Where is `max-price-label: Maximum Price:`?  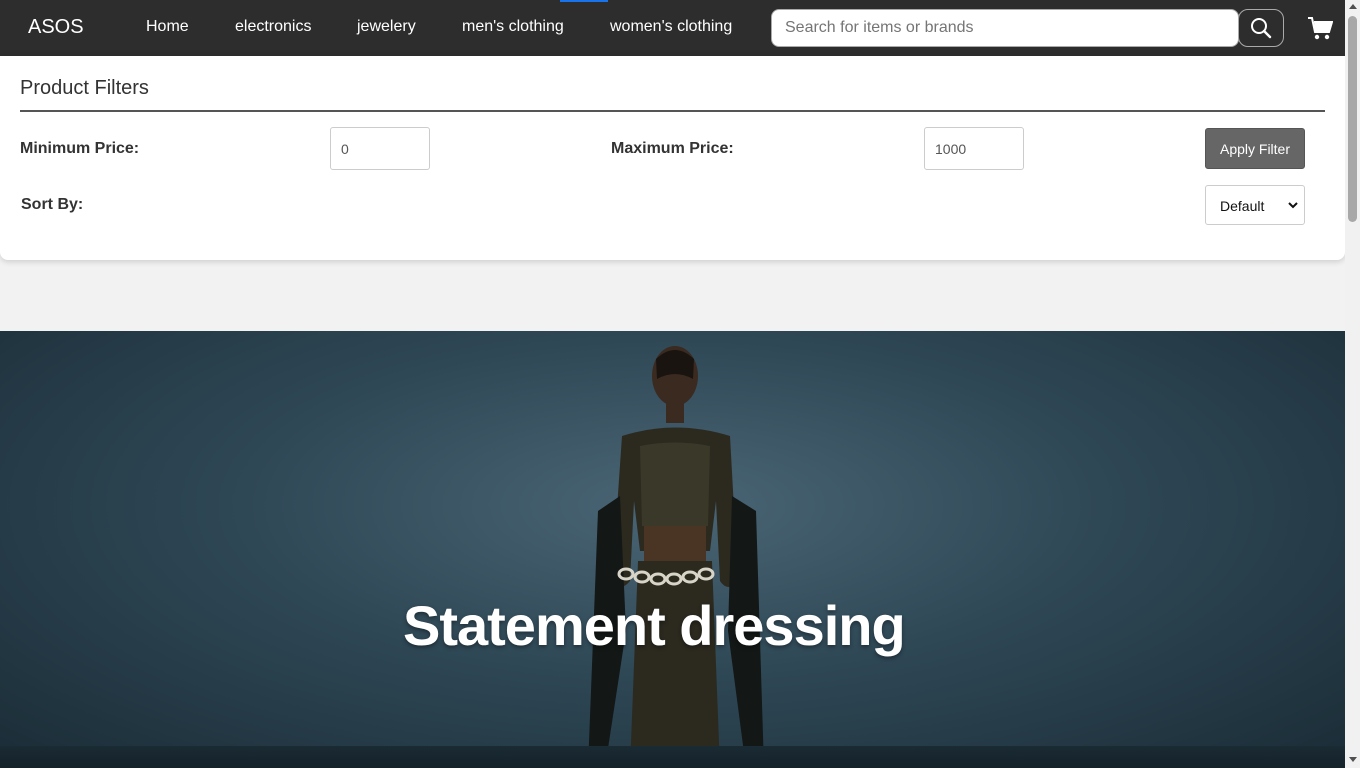 max-price-label: Maximum Price: is located at coordinates (672, 148).